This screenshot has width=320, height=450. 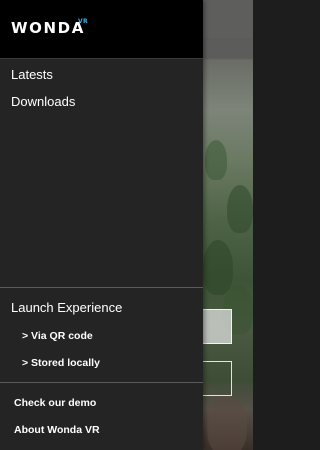 What do you see at coordinates (57, 336) in the screenshot?
I see `via-qr-code-link: > Via QR code` at bounding box center [57, 336].